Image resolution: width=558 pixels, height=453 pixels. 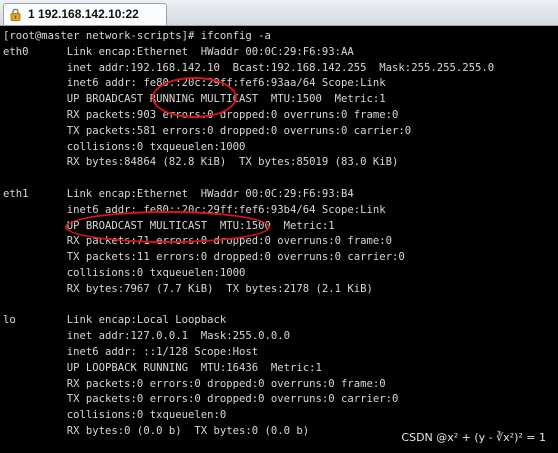 I want to click on terminal-line: UP LOOPBACK RUNNING MTU:16436 Metric:1, so click(x=162, y=367).